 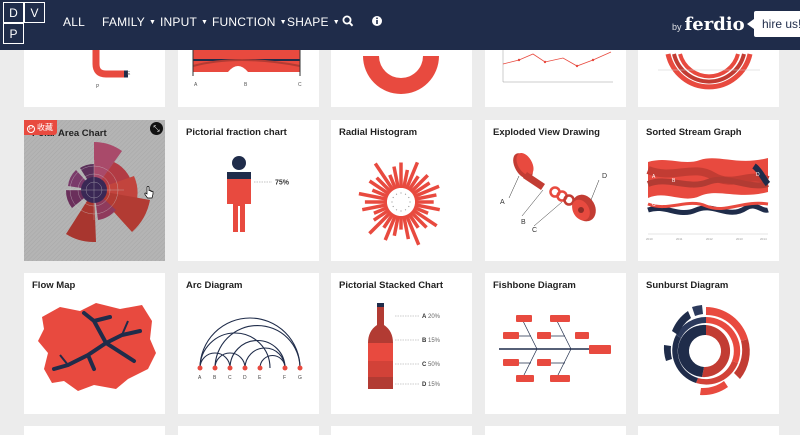 I want to click on arc-node-label: G, so click(x=300, y=378).